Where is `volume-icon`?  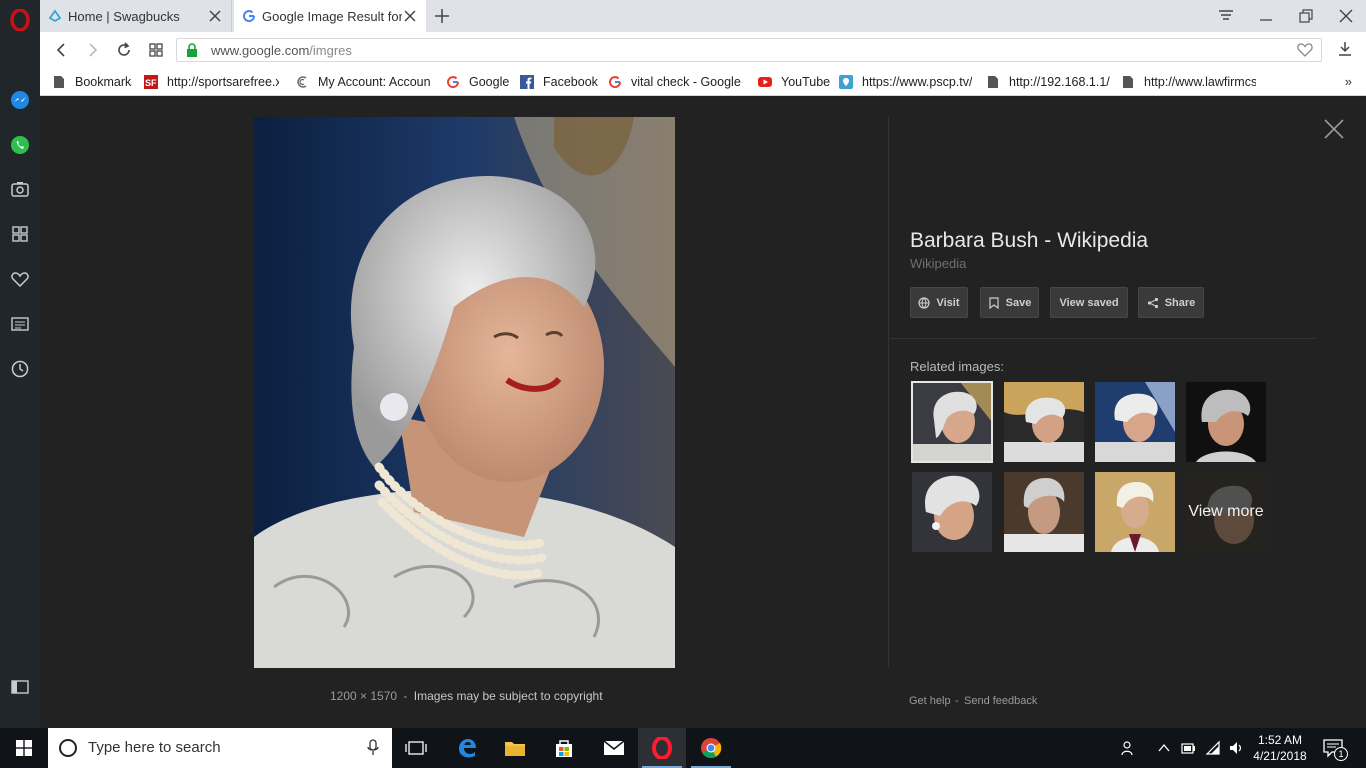 volume-icon is located at coordinates (1236, 748).